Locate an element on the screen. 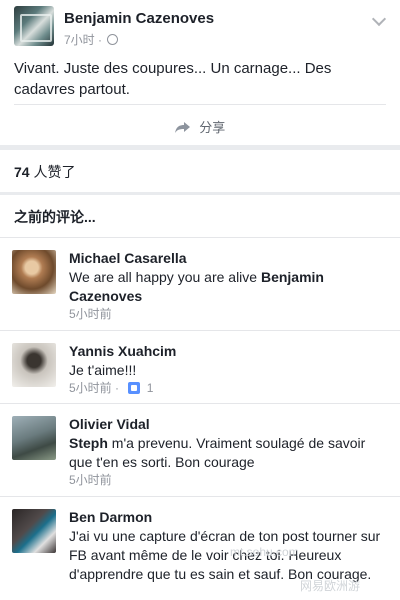 The image size is (400, 600). author-avatar is located at coordinates (34, 26).